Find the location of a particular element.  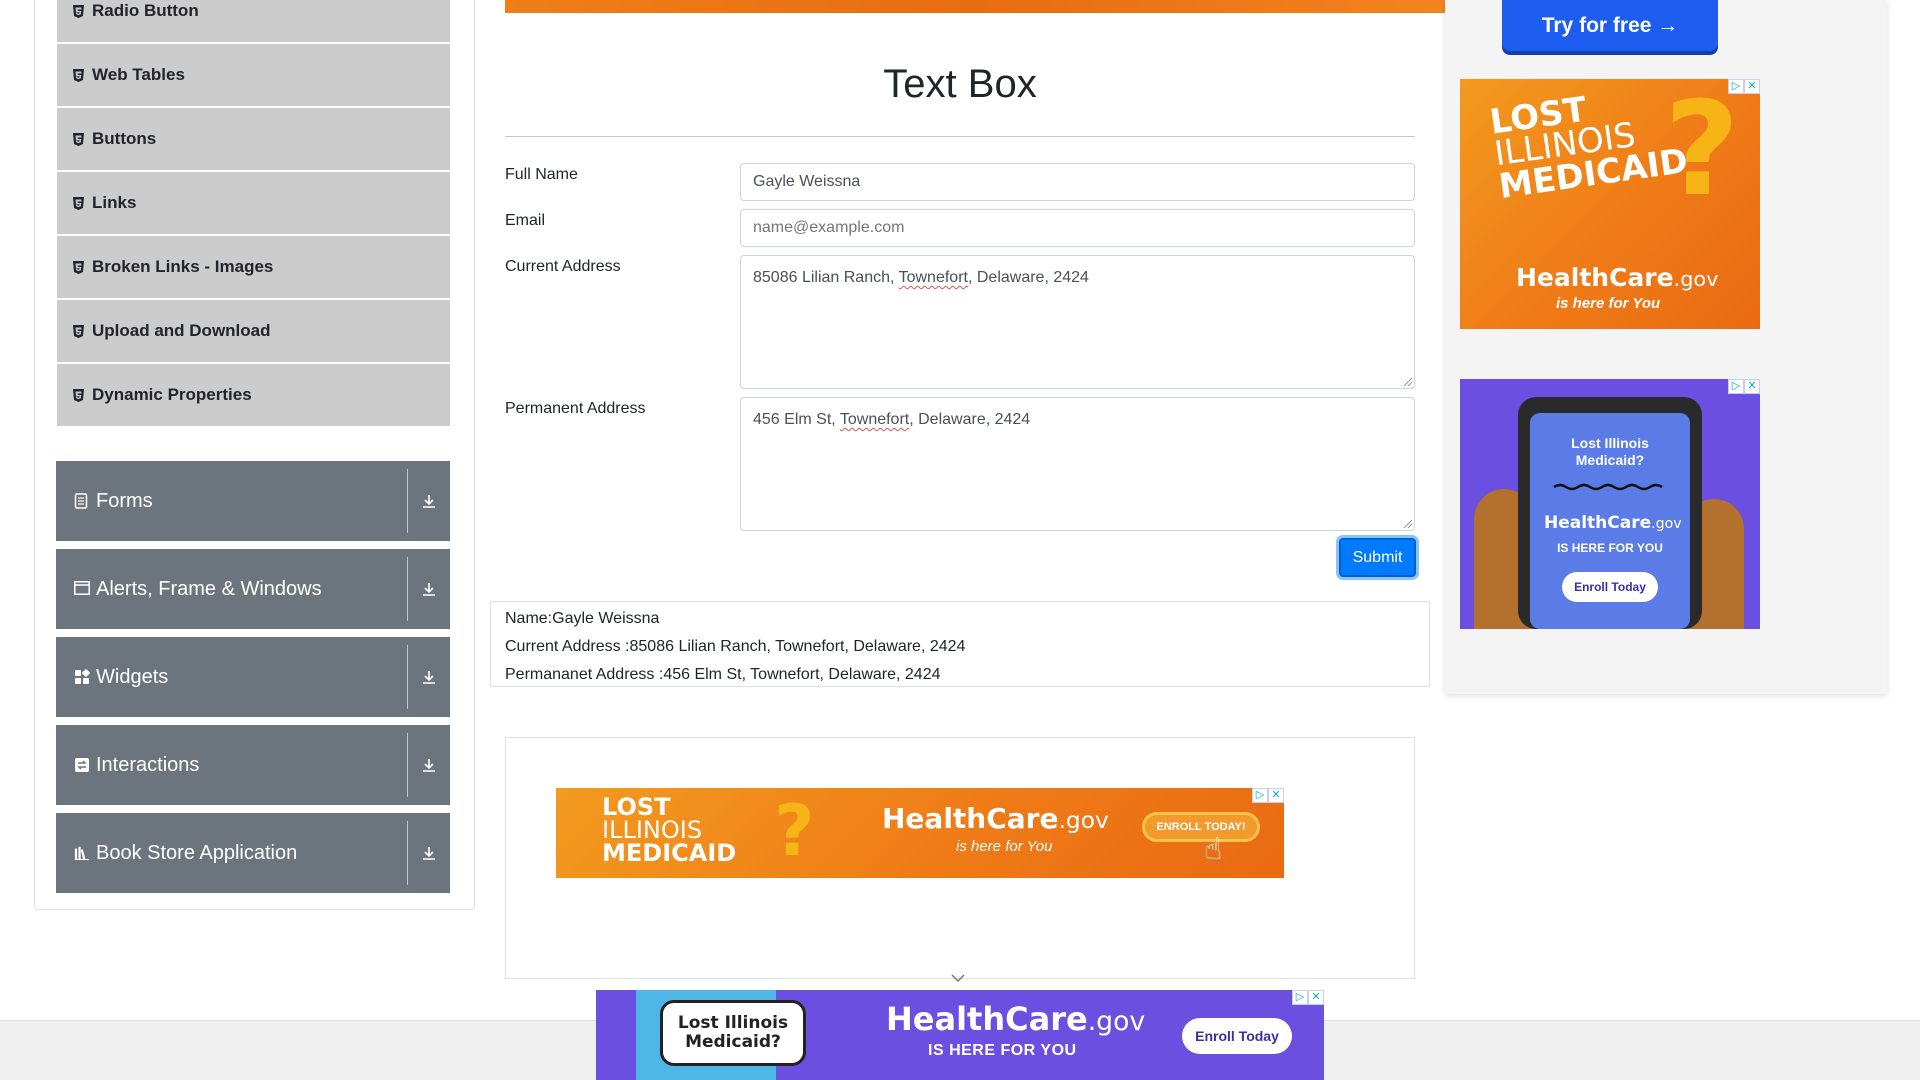

full-name-input: Gayle Weissna is located at coordinates (1077, 182).